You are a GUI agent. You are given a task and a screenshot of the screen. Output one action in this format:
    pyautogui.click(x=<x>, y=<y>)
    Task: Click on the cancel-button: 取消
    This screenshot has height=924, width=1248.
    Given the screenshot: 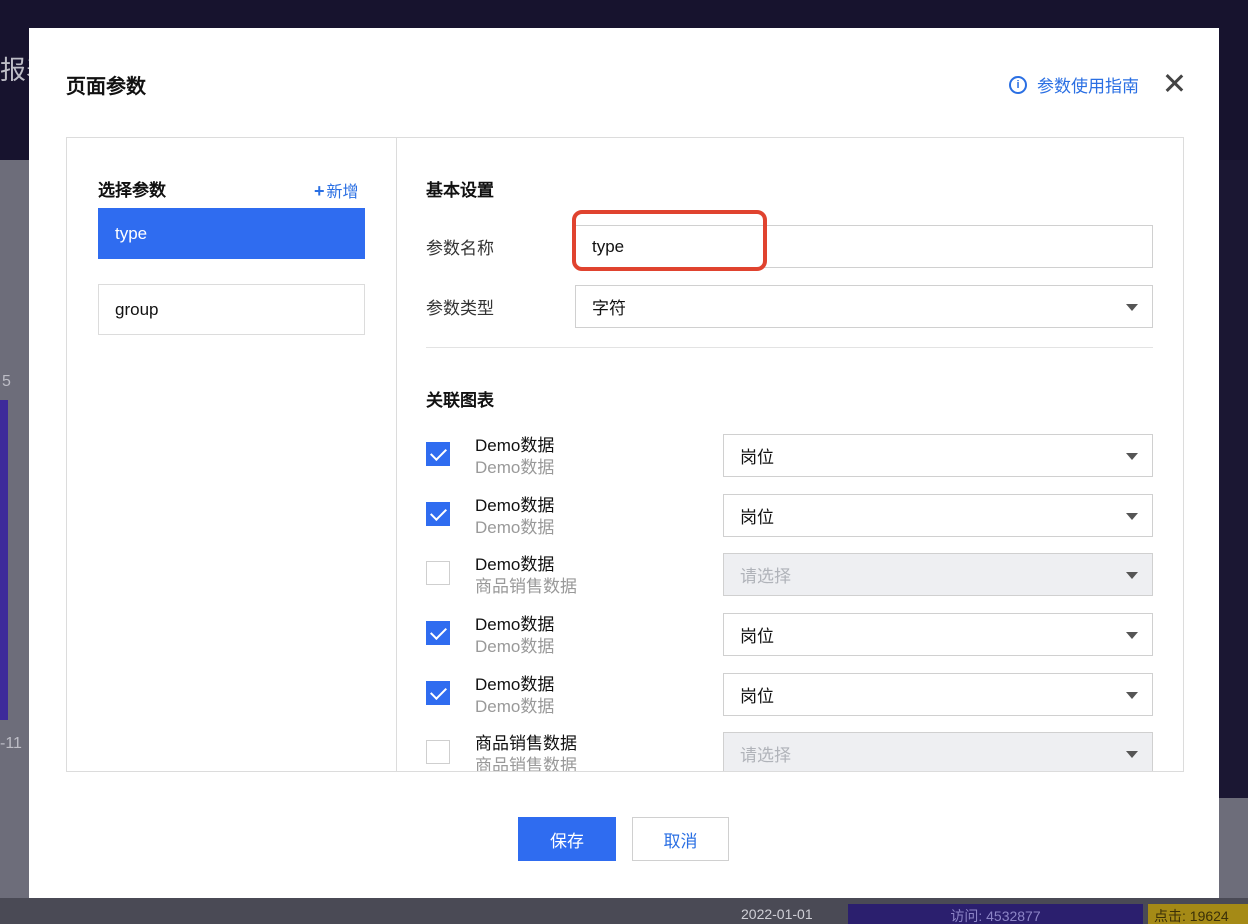 What is the action you would take?
    pyautogui.click(x=680, y=839)
    